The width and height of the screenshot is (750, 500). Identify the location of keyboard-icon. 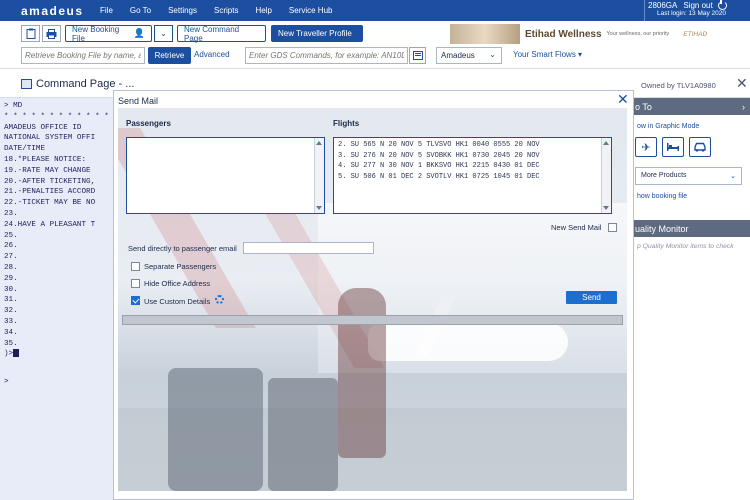
(417, 55).